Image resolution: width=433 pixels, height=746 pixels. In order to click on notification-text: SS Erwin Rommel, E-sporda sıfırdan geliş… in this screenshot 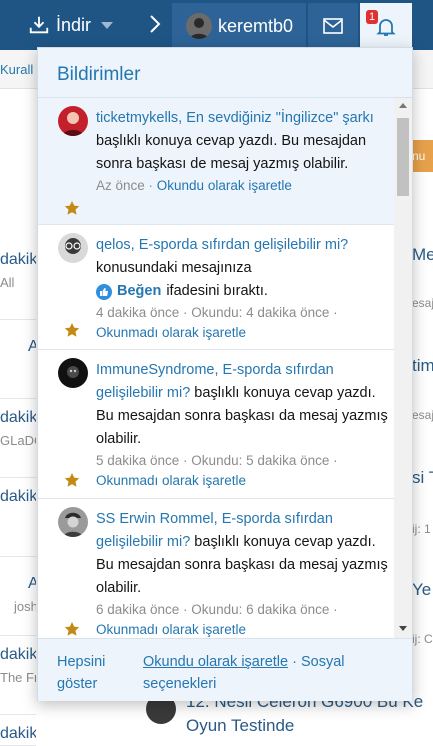, I will do `click(242, 573)`.